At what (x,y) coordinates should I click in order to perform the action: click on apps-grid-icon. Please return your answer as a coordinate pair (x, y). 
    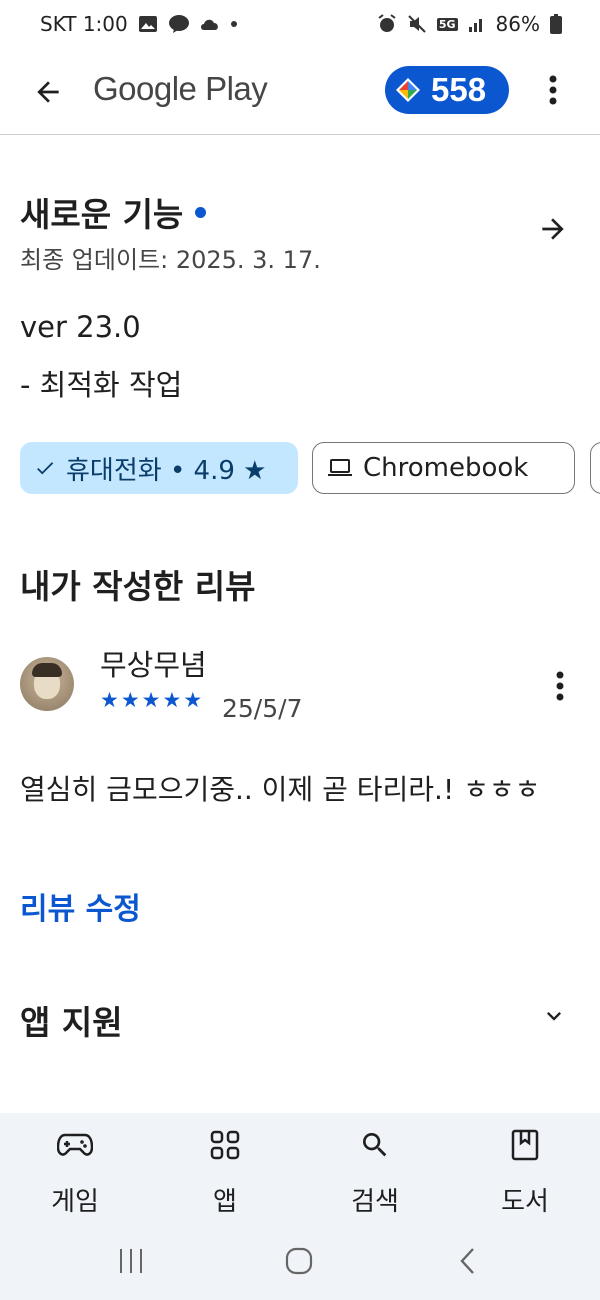
    Looking at the image, I should click on (225, 1145).